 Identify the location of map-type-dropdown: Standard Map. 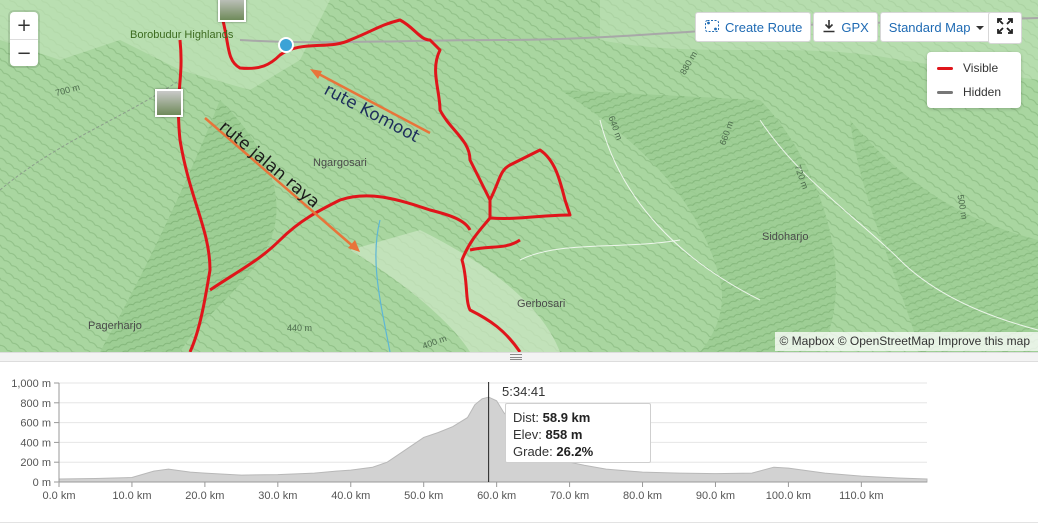
(938, 27).